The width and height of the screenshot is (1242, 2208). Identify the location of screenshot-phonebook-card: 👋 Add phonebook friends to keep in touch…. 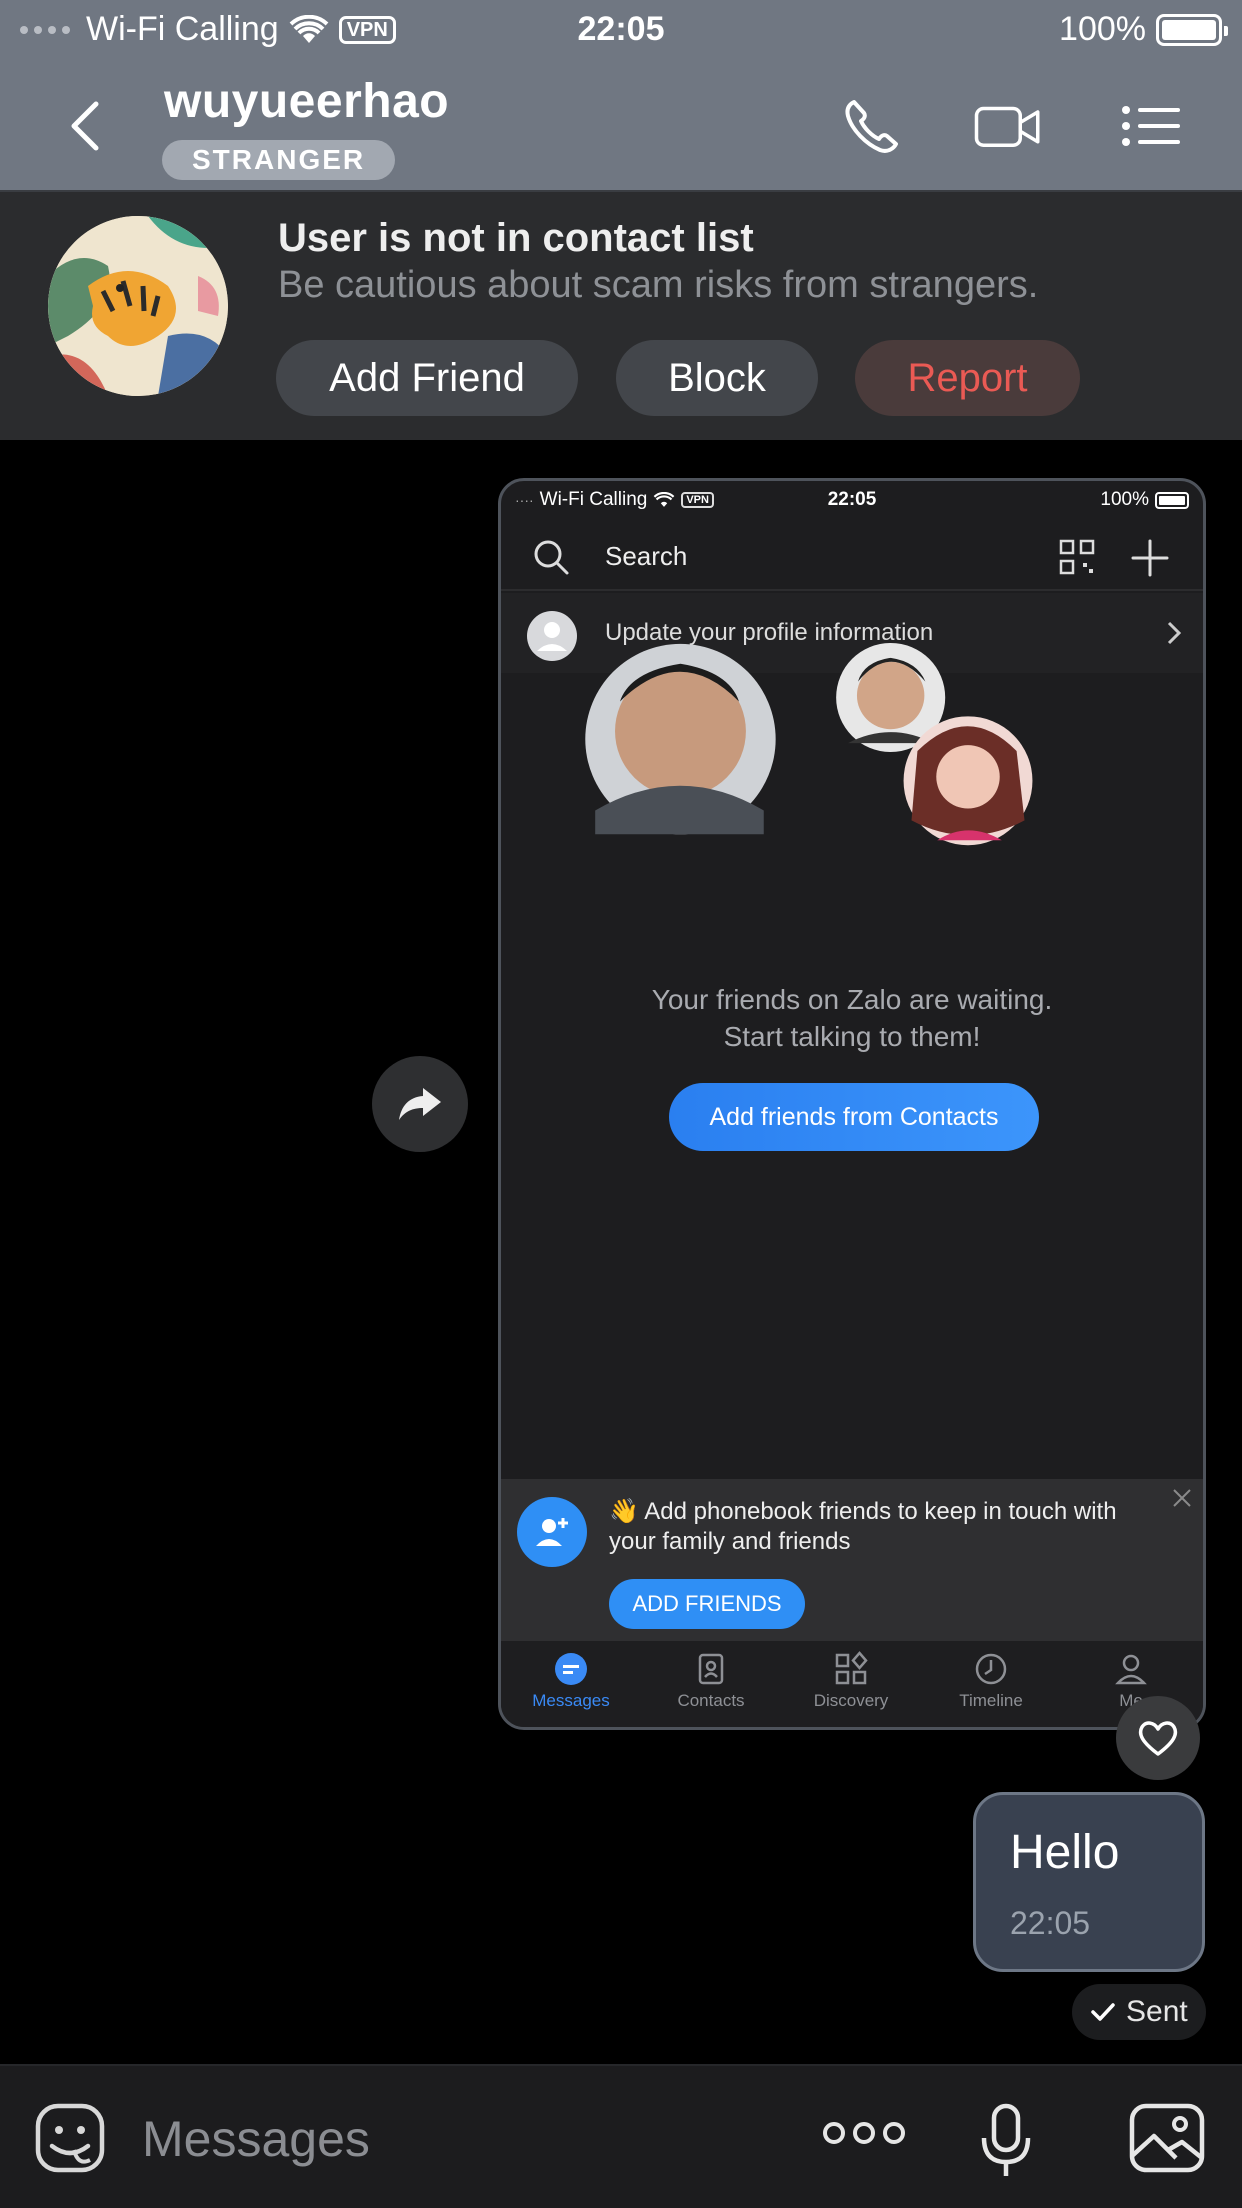
(852, 1560).